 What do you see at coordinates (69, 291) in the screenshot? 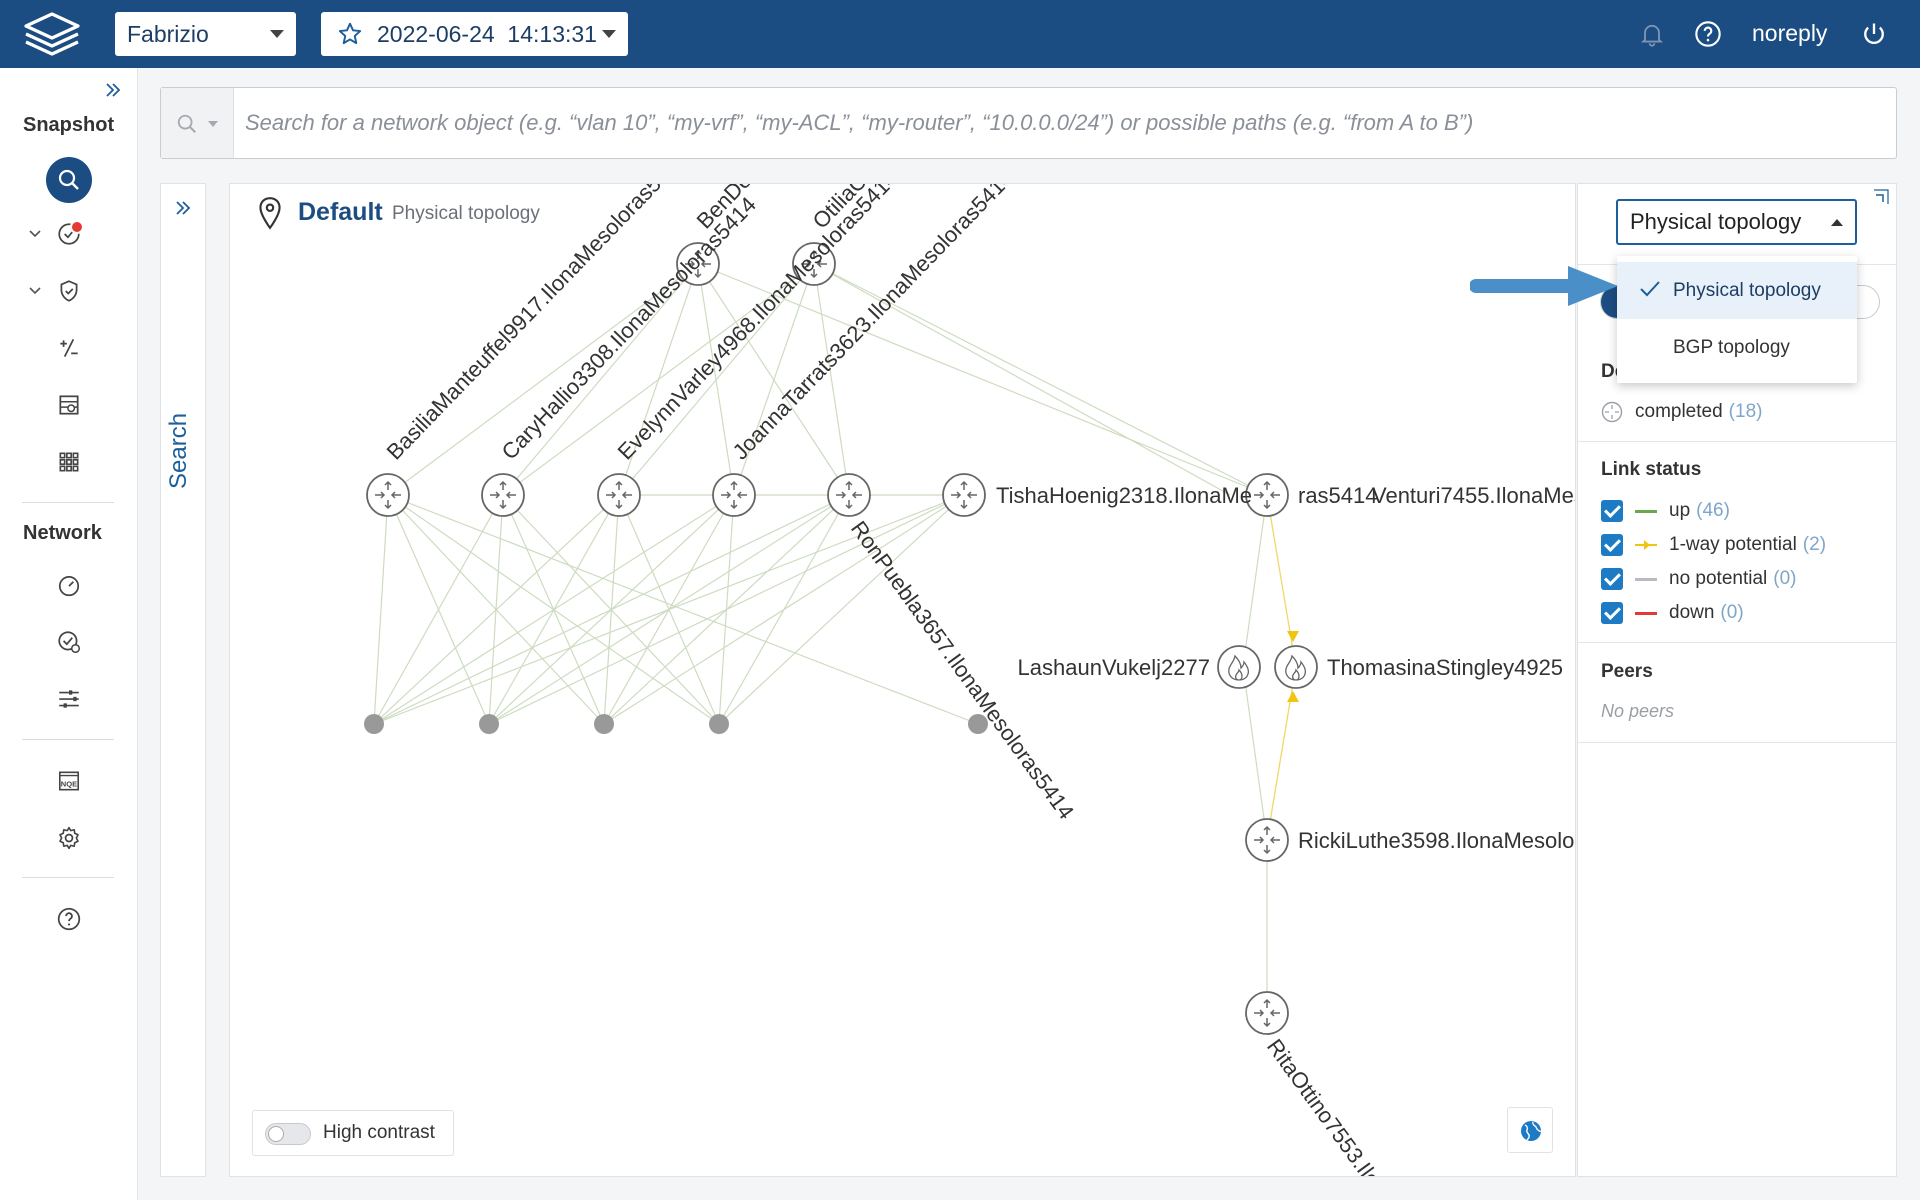
I see `shield-icon` at bounding box center [69, 291].